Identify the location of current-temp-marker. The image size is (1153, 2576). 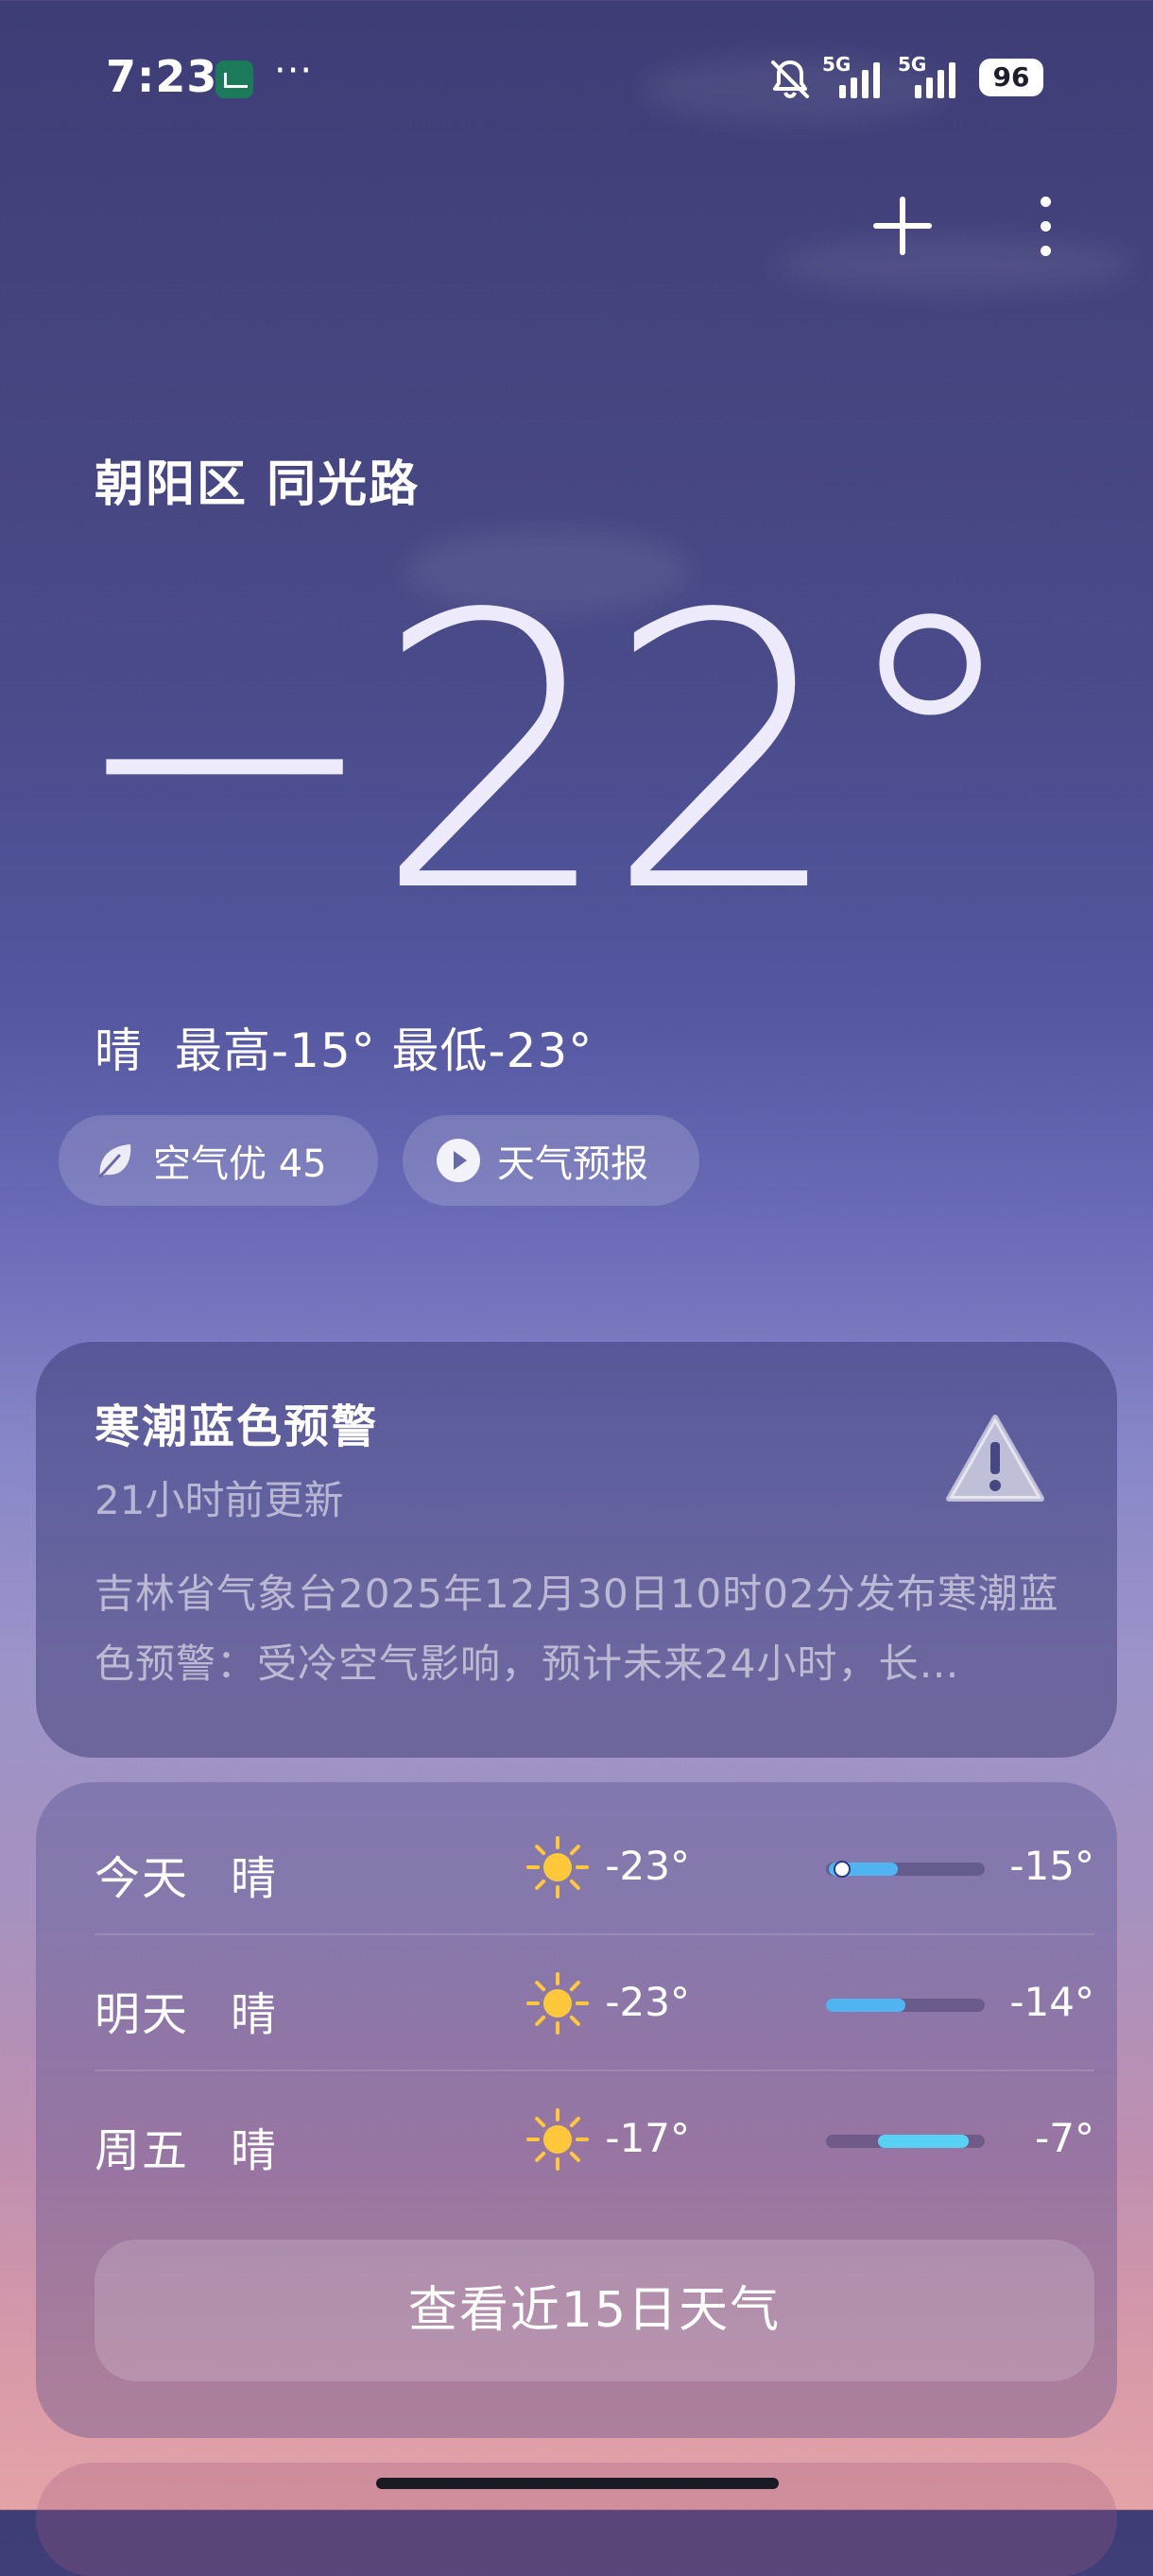
(842, 1869).